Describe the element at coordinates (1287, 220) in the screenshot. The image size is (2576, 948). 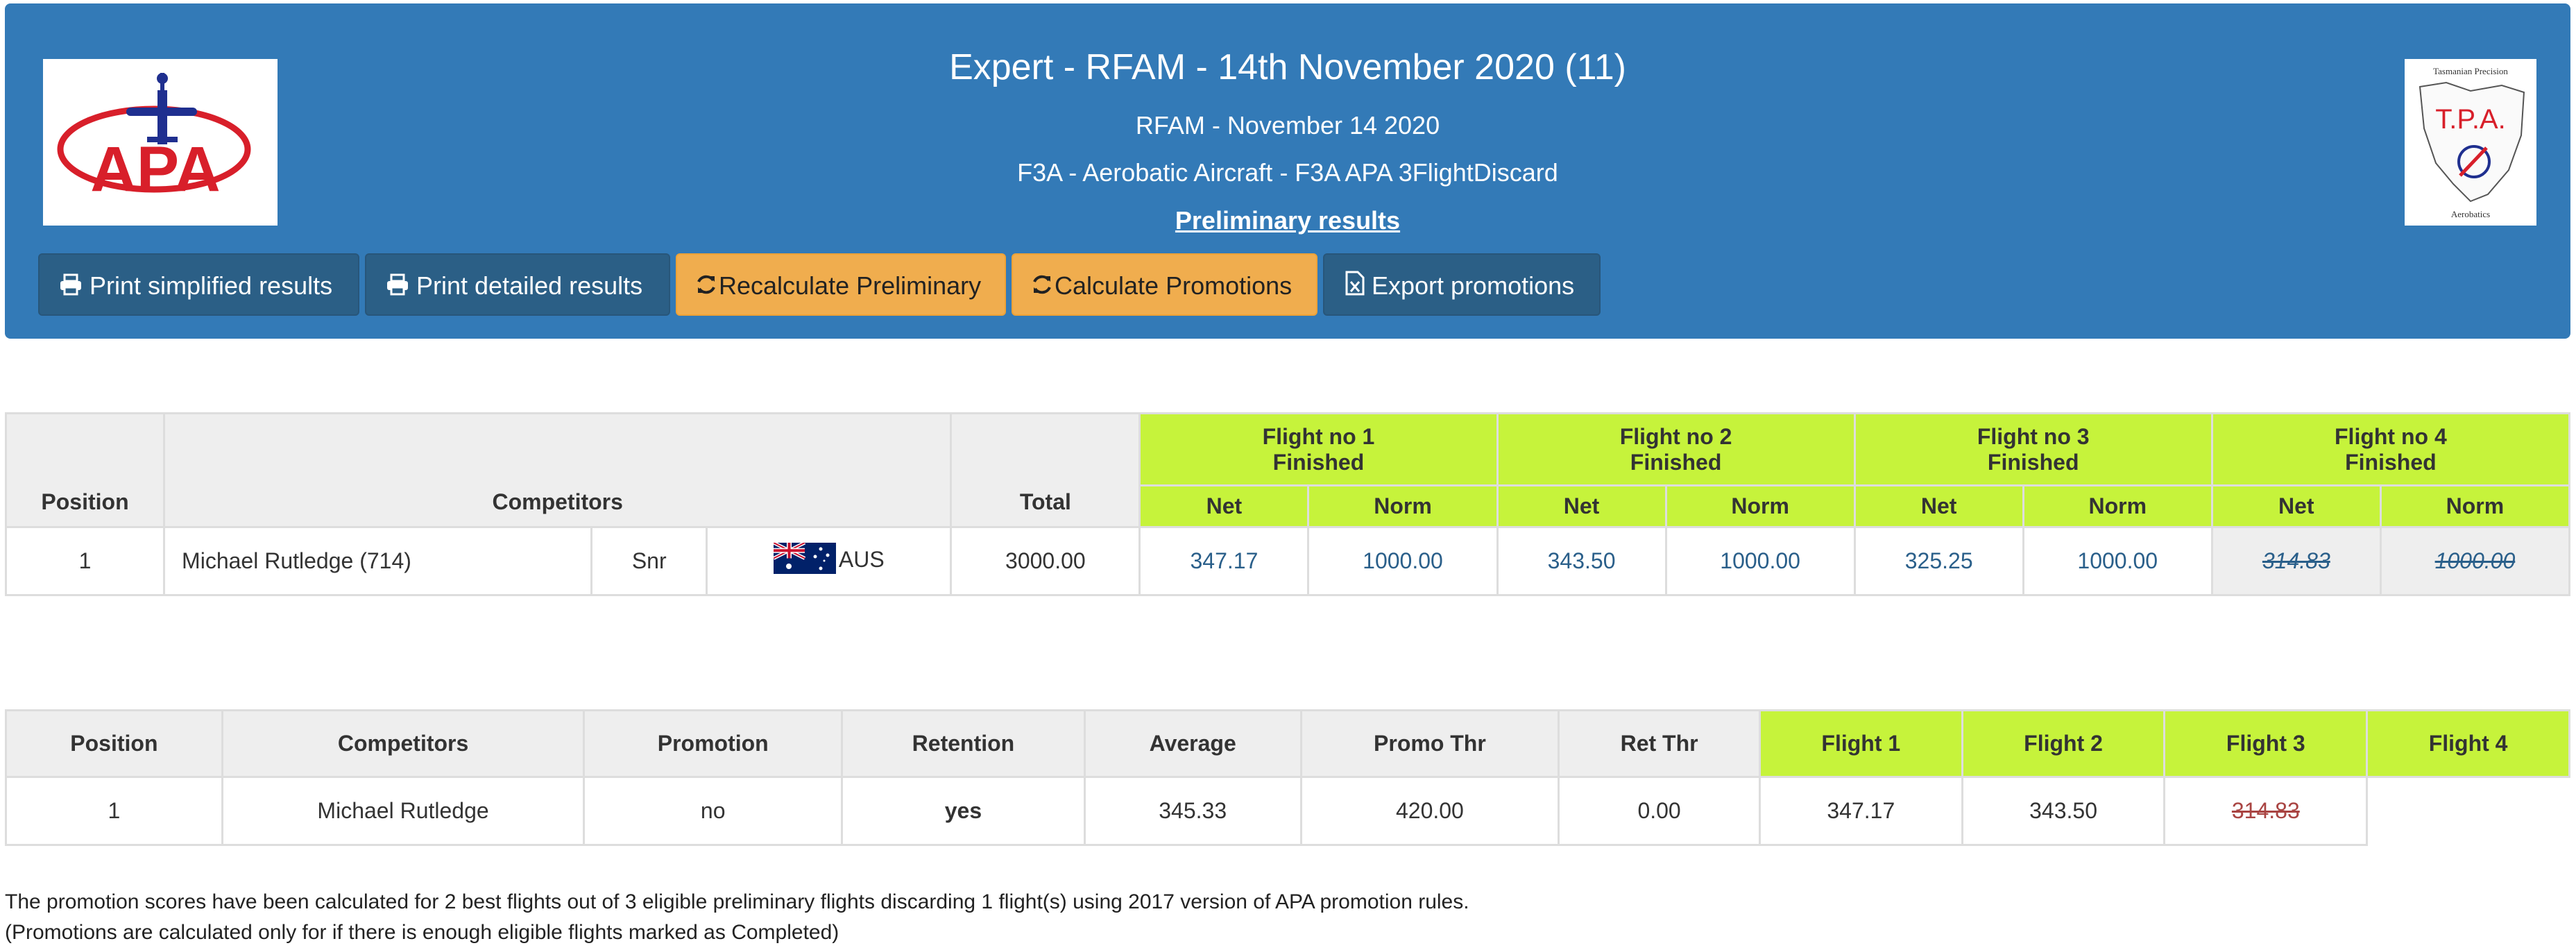
I see `preliminary-results-link: Preliminary results` at that location.